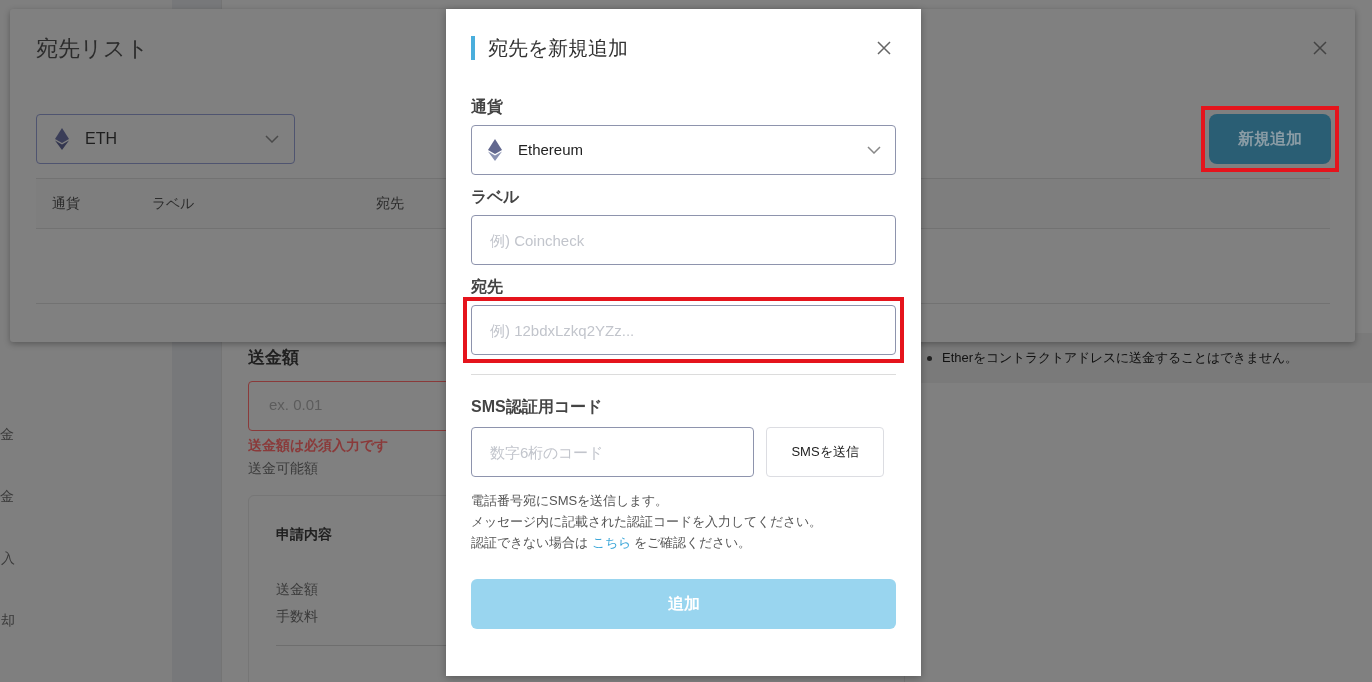 This screenshot has height=682, width=1372. I want to click on column-header: 宛先, so click(390, 203).